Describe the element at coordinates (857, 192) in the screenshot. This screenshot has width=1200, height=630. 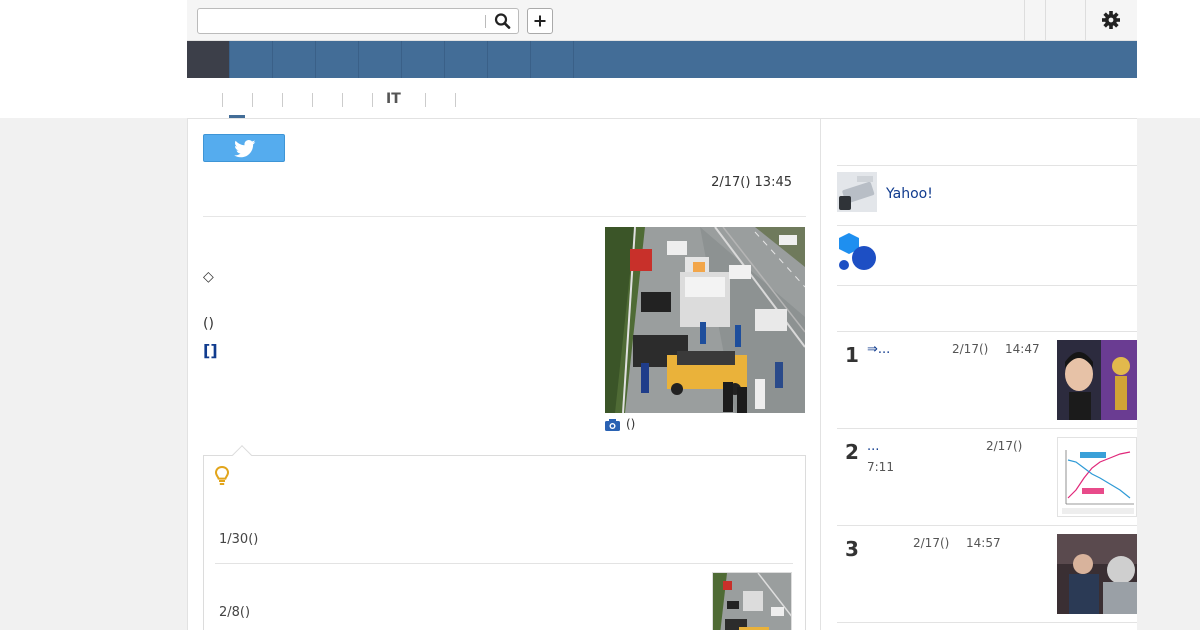
I see `yahoo-thumbnail` at that location.